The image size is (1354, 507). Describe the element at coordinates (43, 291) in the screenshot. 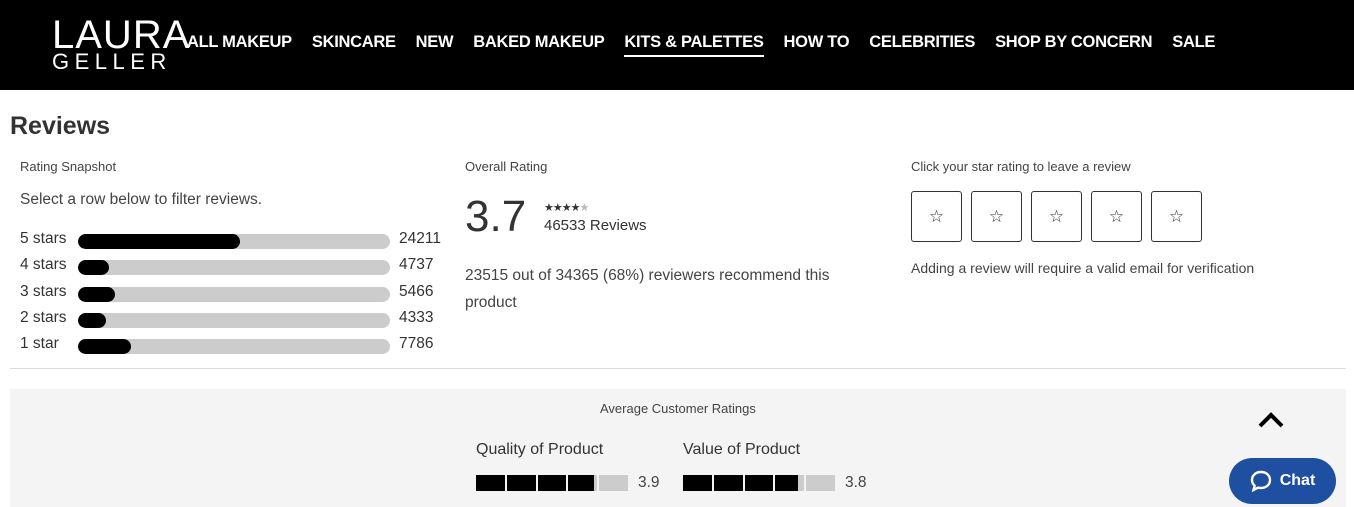

I see `snapshot-row-label: 3 stars` at that location.